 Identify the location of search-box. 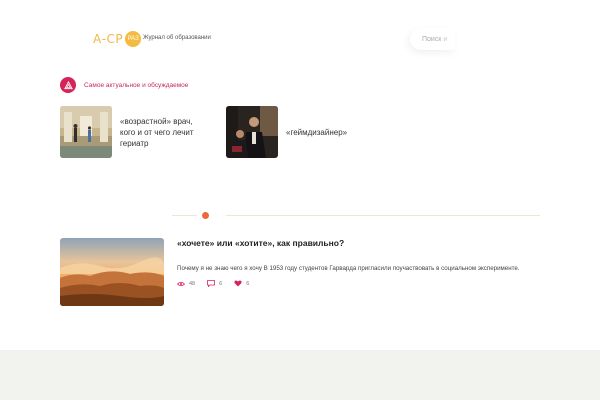
(432, 39).